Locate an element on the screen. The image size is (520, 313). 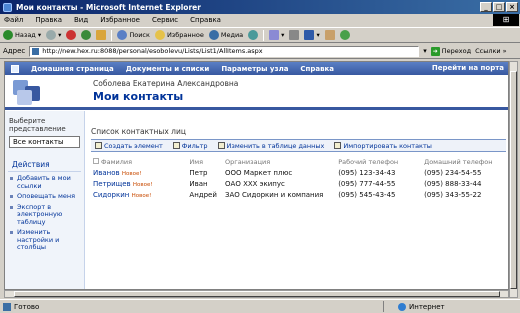
contact-organization: ЗАО Сидоркин и компания is located at coordinates (274, 194).